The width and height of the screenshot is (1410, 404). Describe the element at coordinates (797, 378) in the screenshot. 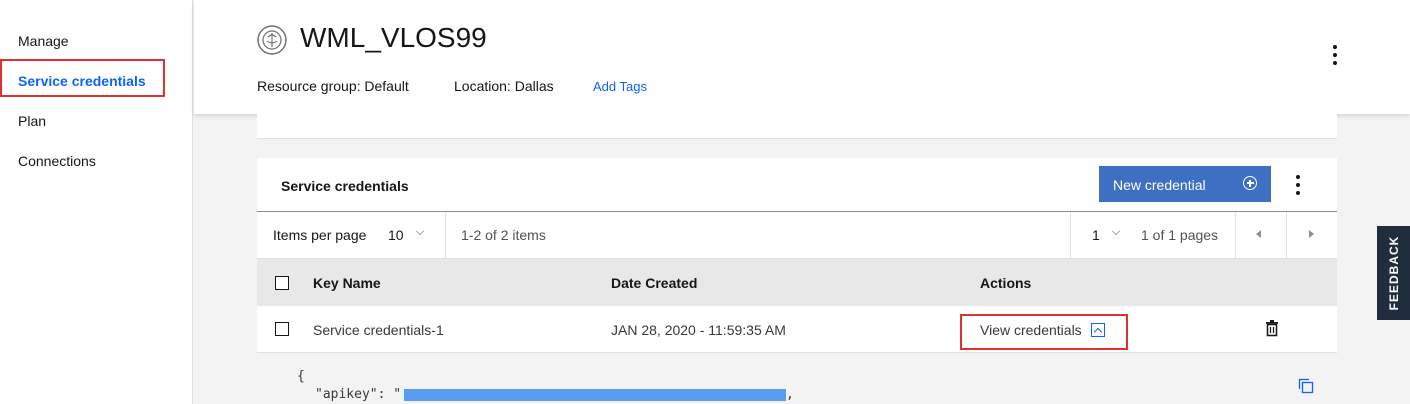

I see `credentials-json: { "apikey": " ,` at that location.